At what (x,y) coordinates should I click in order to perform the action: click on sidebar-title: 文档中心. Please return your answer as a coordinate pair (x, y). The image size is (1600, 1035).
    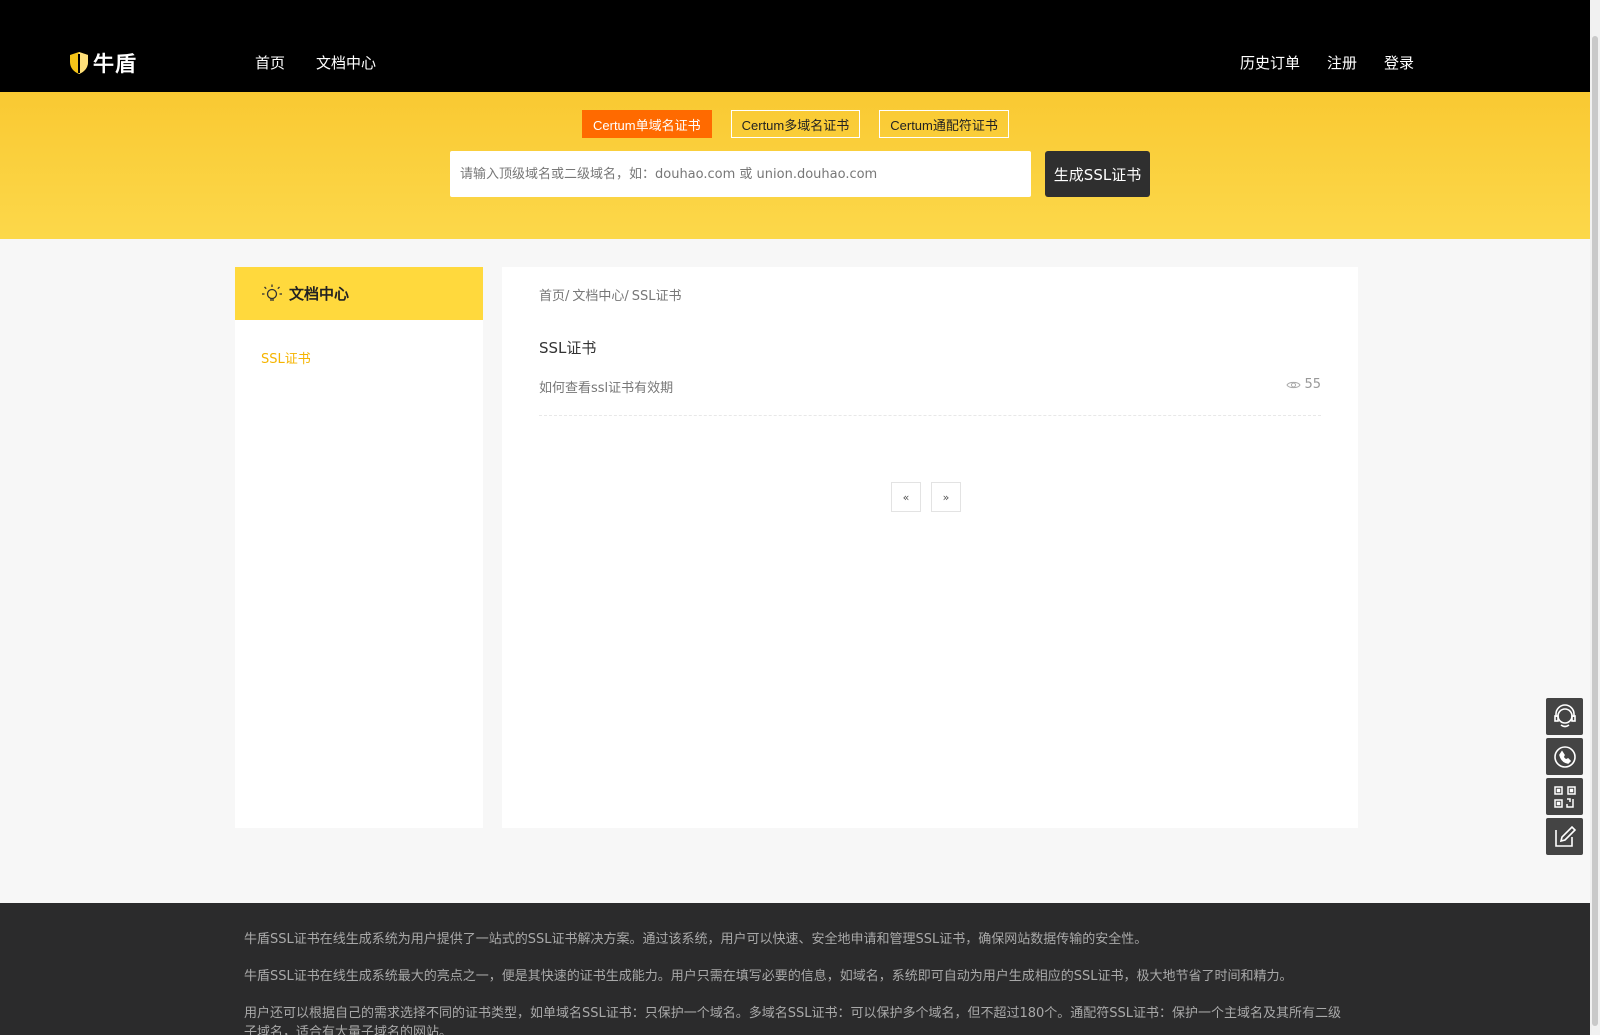
    Looking at the image, I should click on (319, 294).